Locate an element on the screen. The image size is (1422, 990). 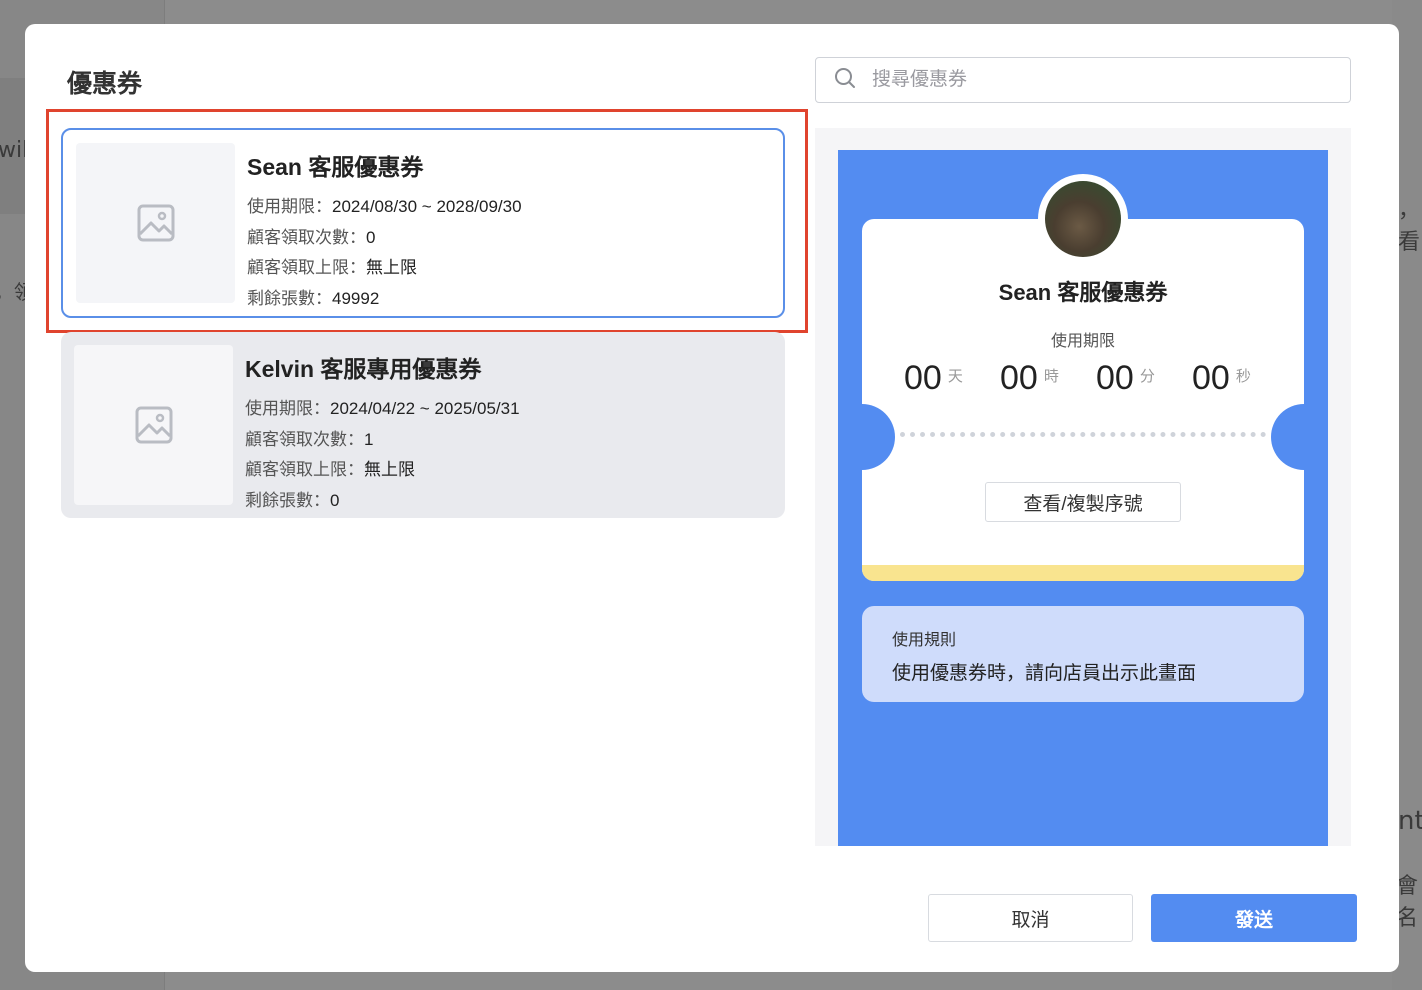
ticket-divider is located at coordinates (1083, 434).